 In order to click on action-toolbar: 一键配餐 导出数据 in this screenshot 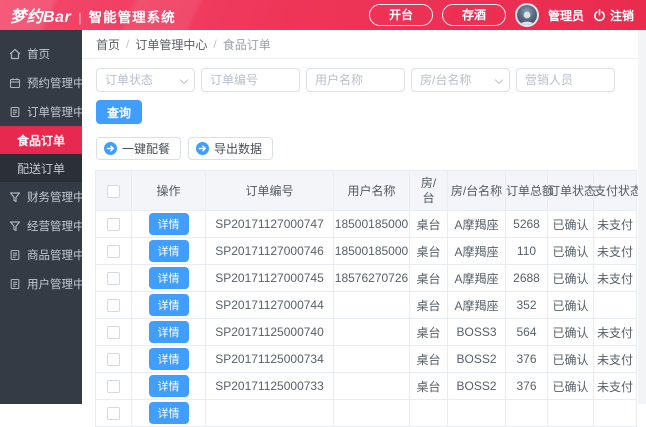, I will do `click(367, 148)`.